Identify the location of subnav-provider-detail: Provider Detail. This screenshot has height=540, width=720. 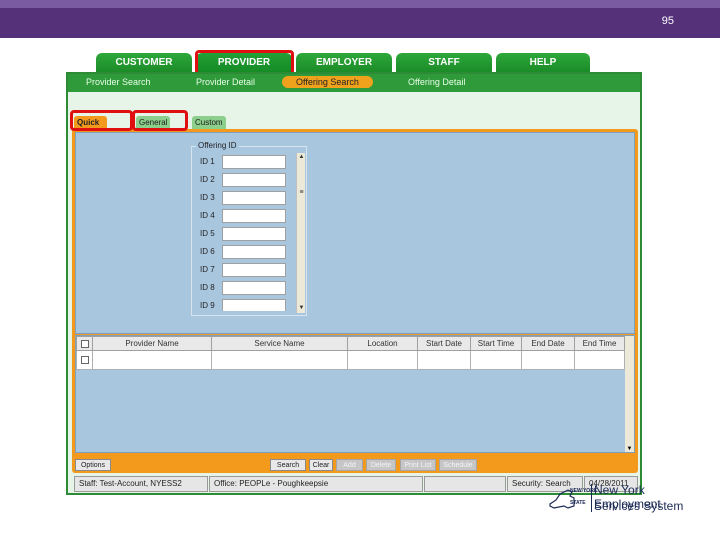
(225, 82).